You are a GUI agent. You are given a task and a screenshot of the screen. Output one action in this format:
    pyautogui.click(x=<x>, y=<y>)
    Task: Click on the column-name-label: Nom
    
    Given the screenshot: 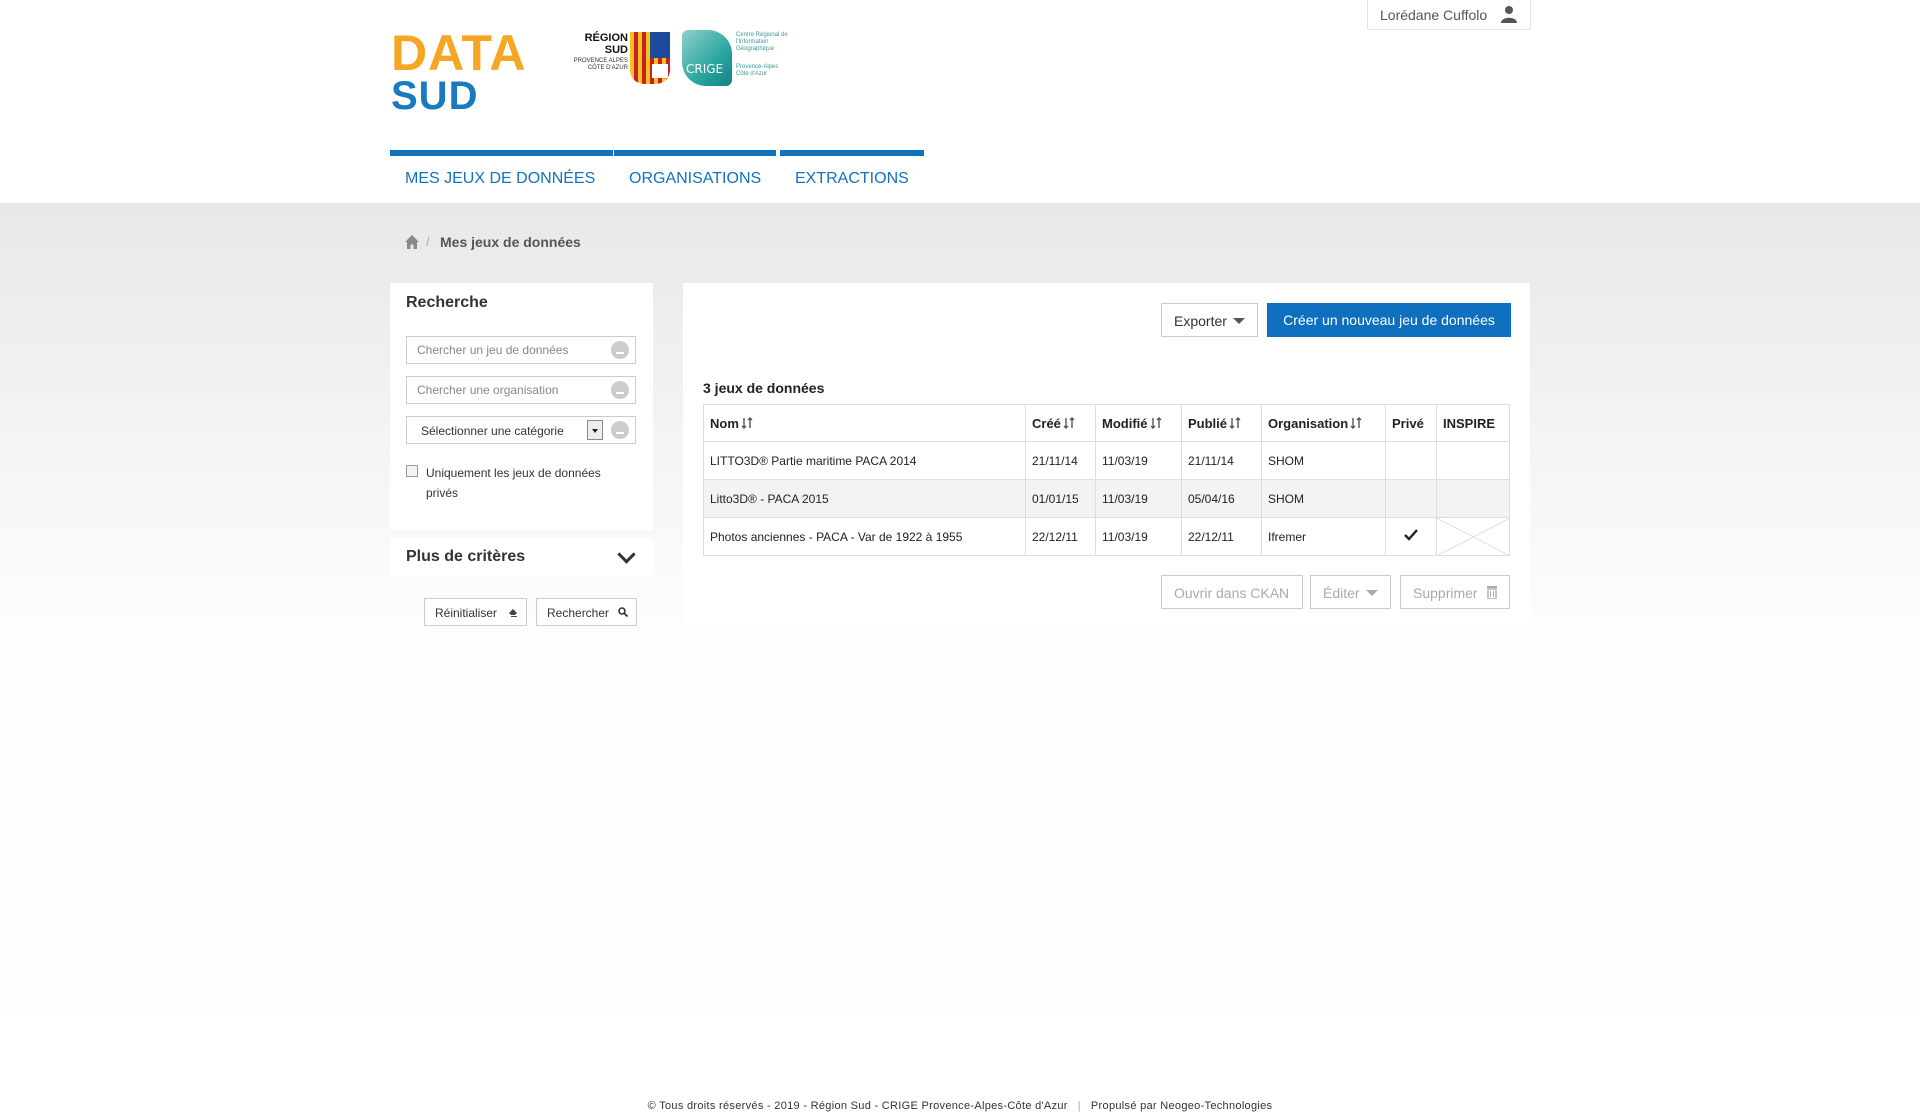 What is the action you would take?
    pyautogui.click(x=724, y=423)
    